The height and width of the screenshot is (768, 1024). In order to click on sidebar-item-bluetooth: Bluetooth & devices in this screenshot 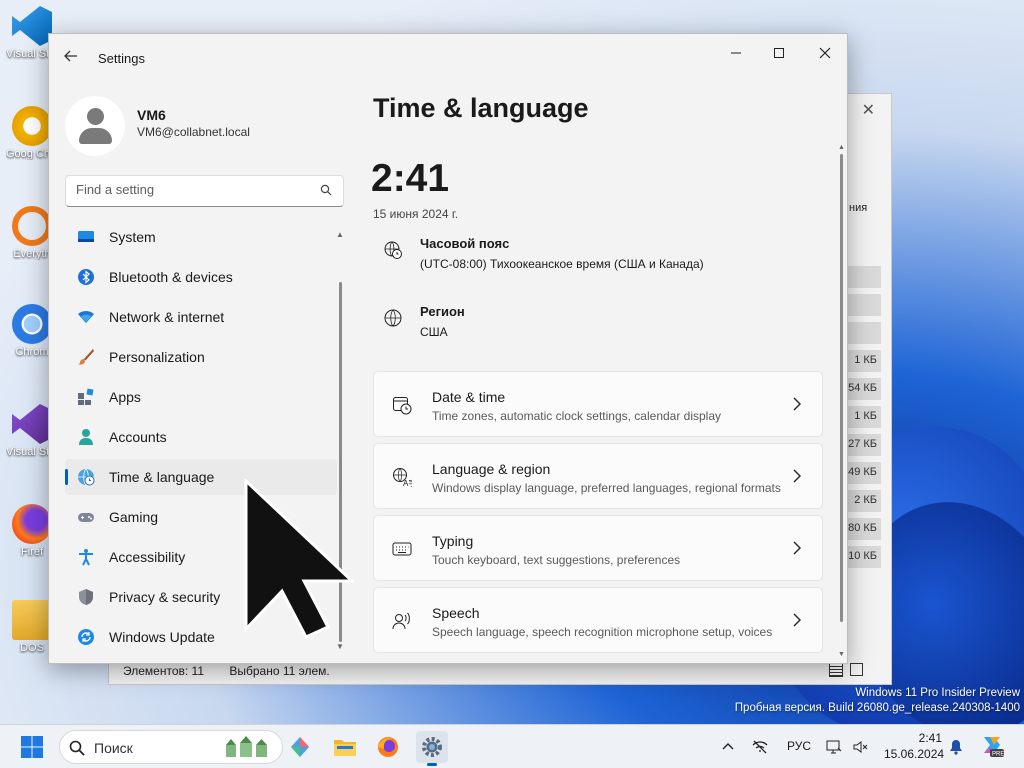, I will do `click(201, 277)`.